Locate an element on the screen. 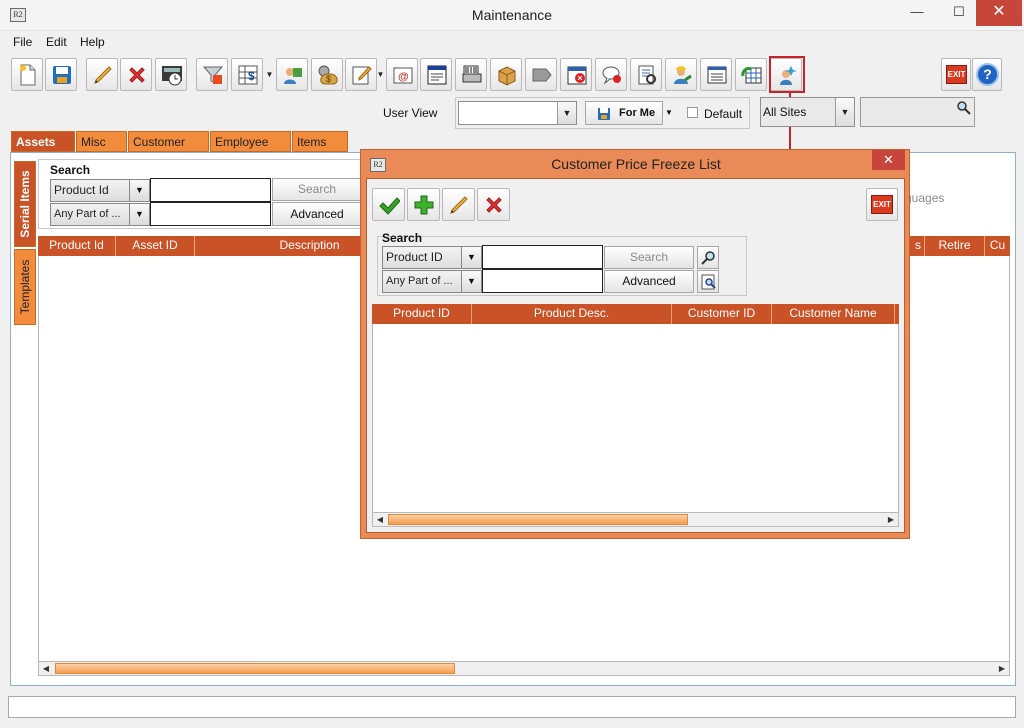  menu-help: Help is located at coordinates (92, 42).